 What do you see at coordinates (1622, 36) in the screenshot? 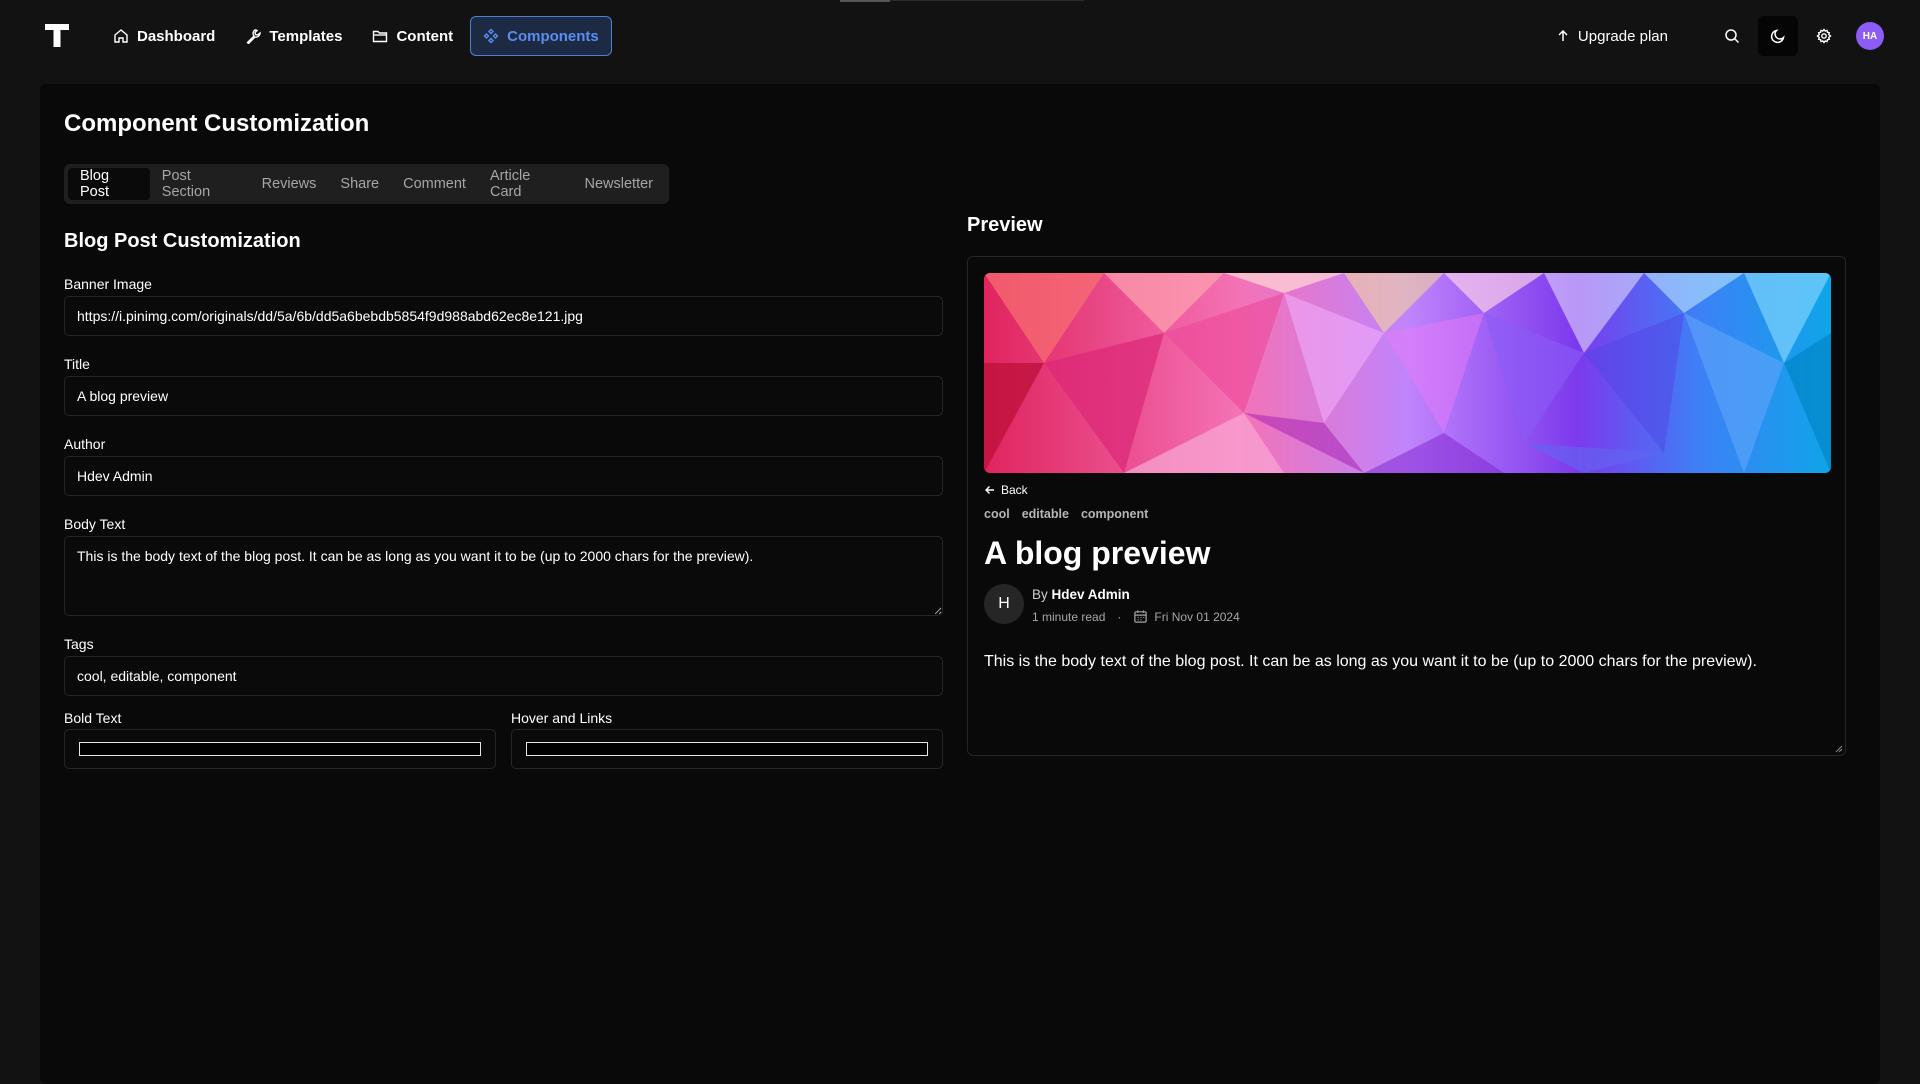
I see `upgrade-plan-label: Upgrade plan` at bounding box center [1622, 36].